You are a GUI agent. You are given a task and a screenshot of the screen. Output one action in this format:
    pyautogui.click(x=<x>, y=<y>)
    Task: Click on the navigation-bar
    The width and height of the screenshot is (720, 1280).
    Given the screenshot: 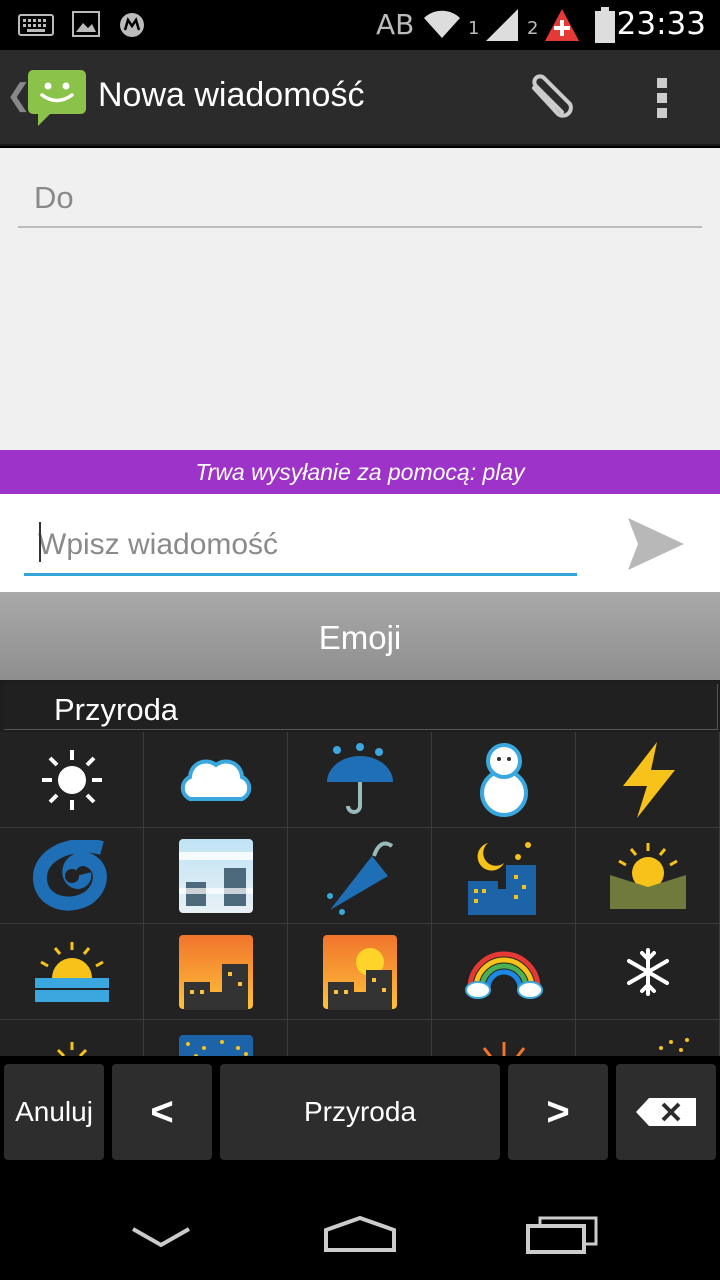 What is the action you would take?
    pyautogui.click(x=360, y=1226)
    